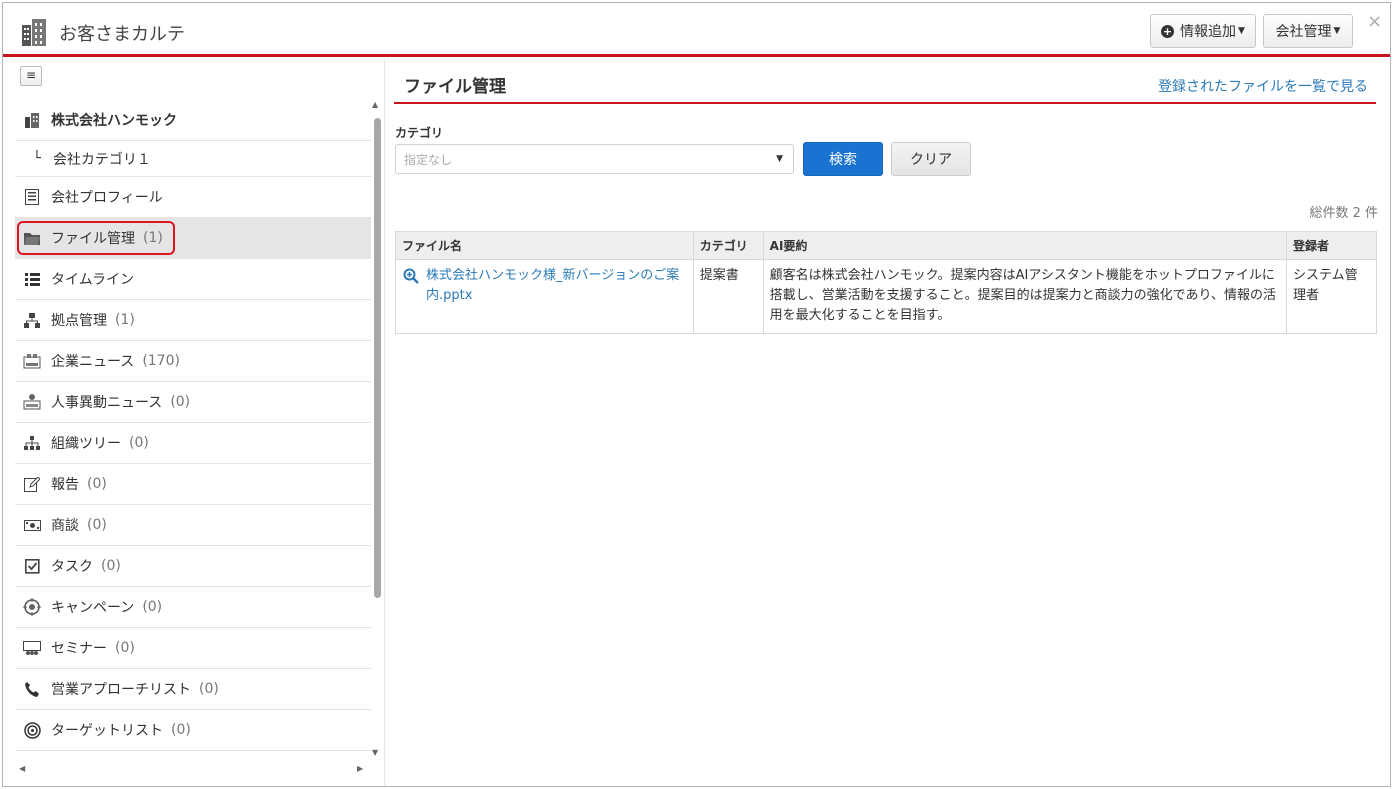 The width and height of the screenshot is (1393, 789). I want to click on scroll-left-icon: ◀, so click(22, 768).